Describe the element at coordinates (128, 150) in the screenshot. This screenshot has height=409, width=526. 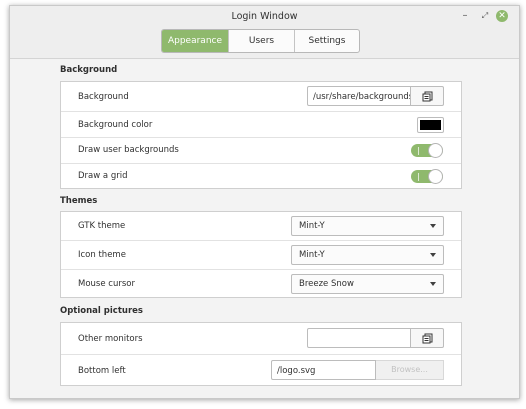
I see `draw-user-backgrounds-label: Draw user backgrounds` at that location.